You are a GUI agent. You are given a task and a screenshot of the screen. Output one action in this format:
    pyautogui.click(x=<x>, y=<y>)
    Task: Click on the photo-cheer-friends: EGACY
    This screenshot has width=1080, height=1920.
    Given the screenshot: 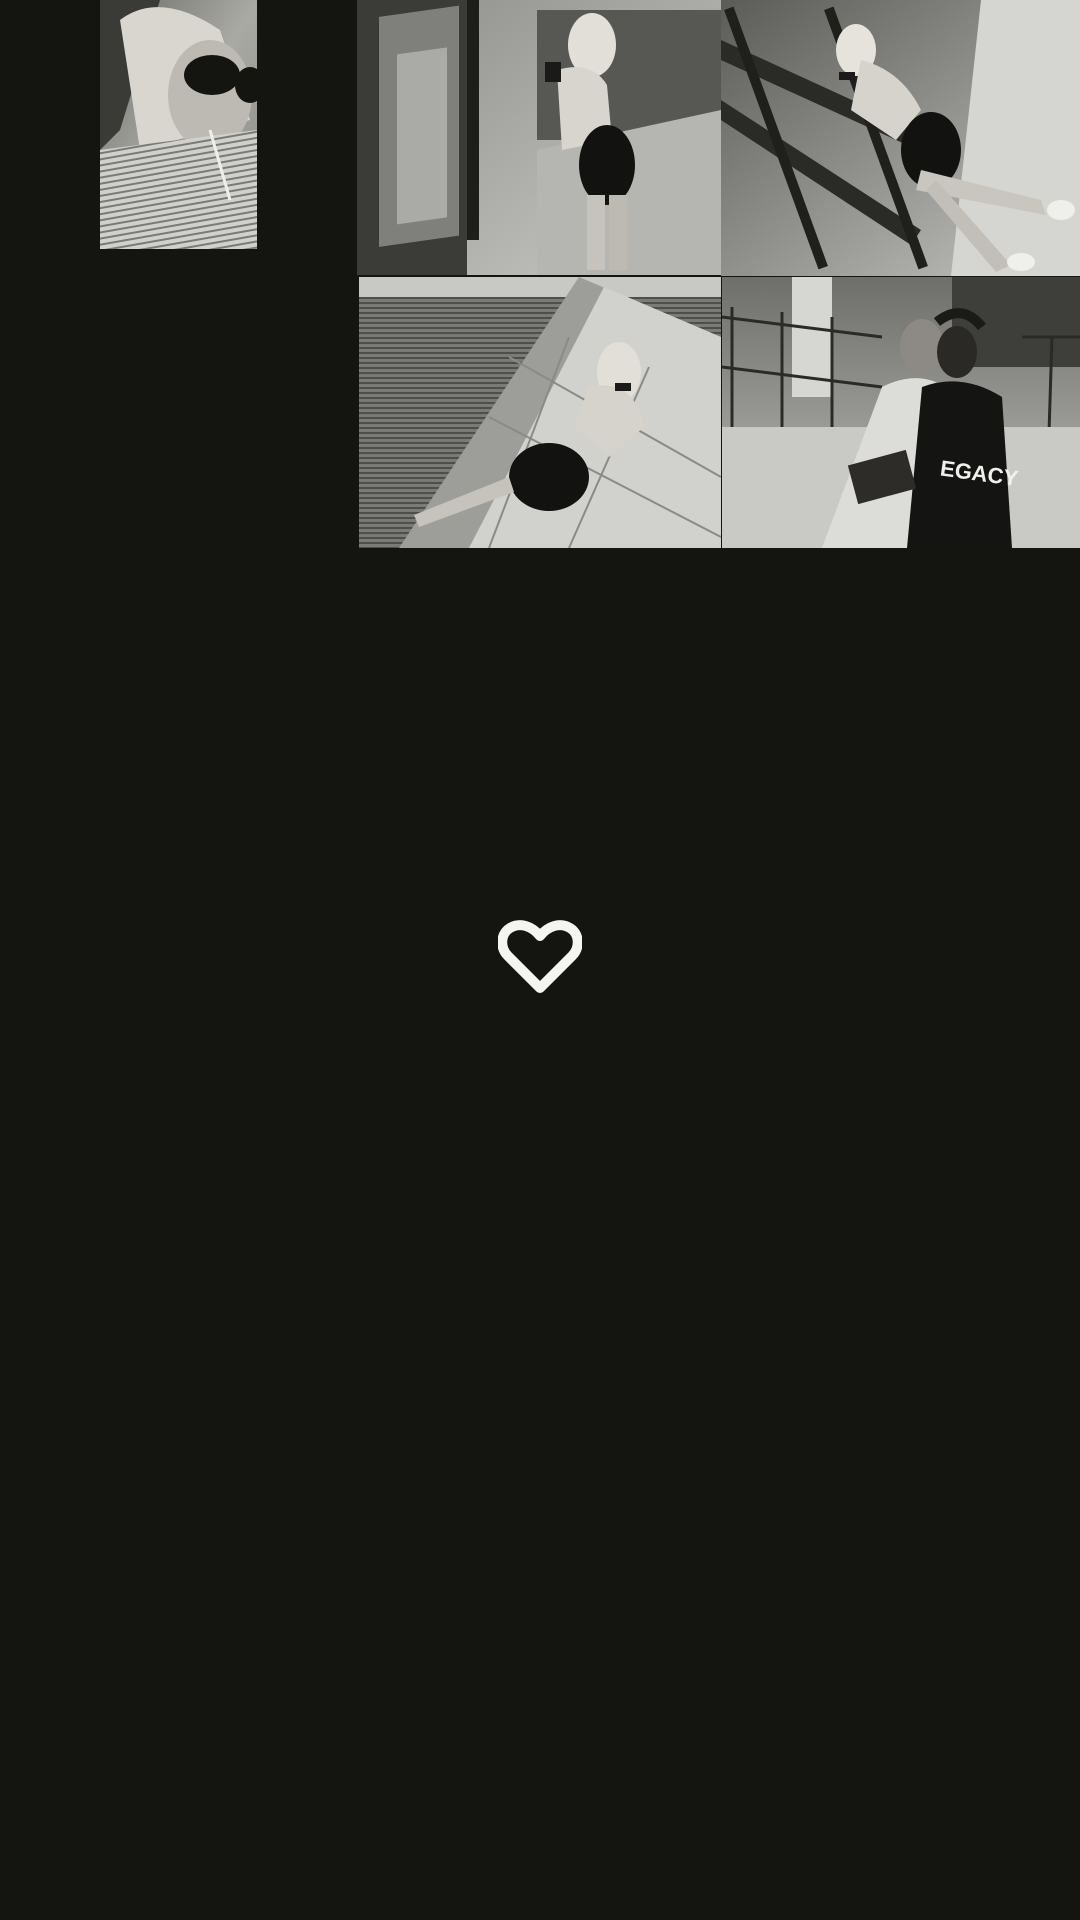 What is the action you would take?
    pyautogui.click(x=901, y=412)
    